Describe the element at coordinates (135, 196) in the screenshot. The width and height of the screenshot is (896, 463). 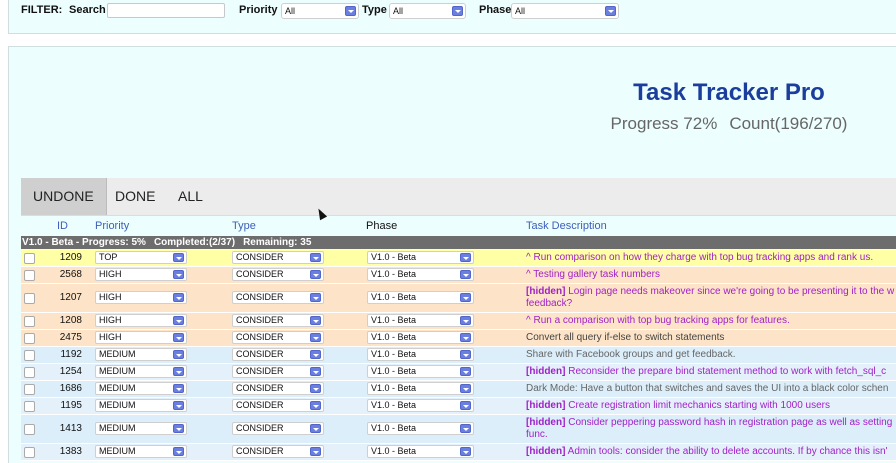
I see `tab-done: DONE` at that location.